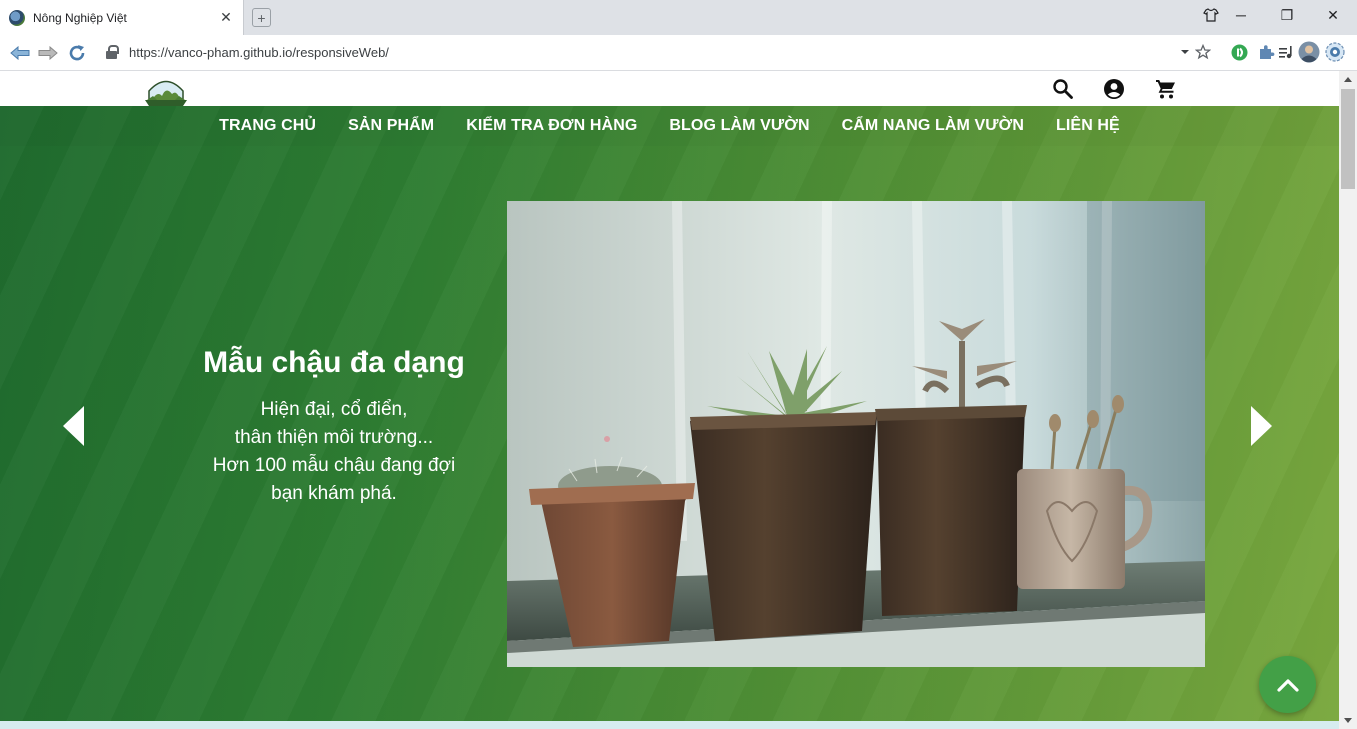 This screenshot has height=729, width=1357. I want to click on dropdown-icon, so click(1185, 52).